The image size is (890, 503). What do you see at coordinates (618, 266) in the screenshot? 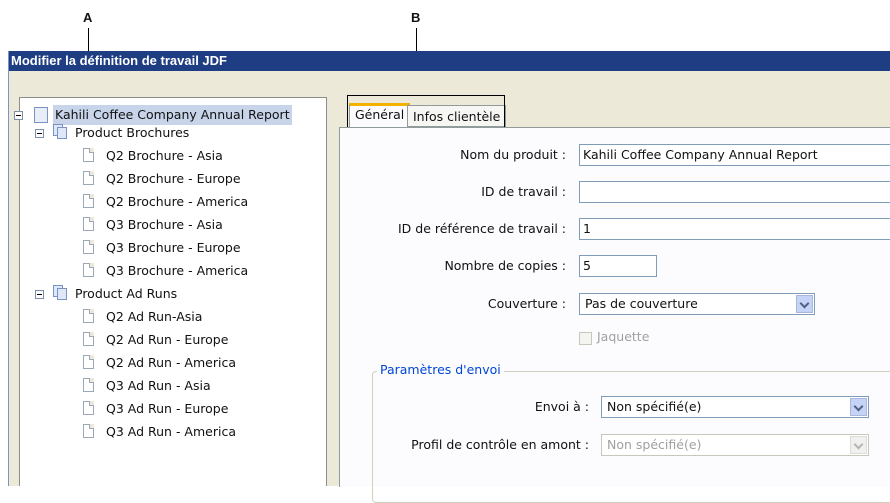
I see `copies-field: 5` at bounding box center [618, 266].